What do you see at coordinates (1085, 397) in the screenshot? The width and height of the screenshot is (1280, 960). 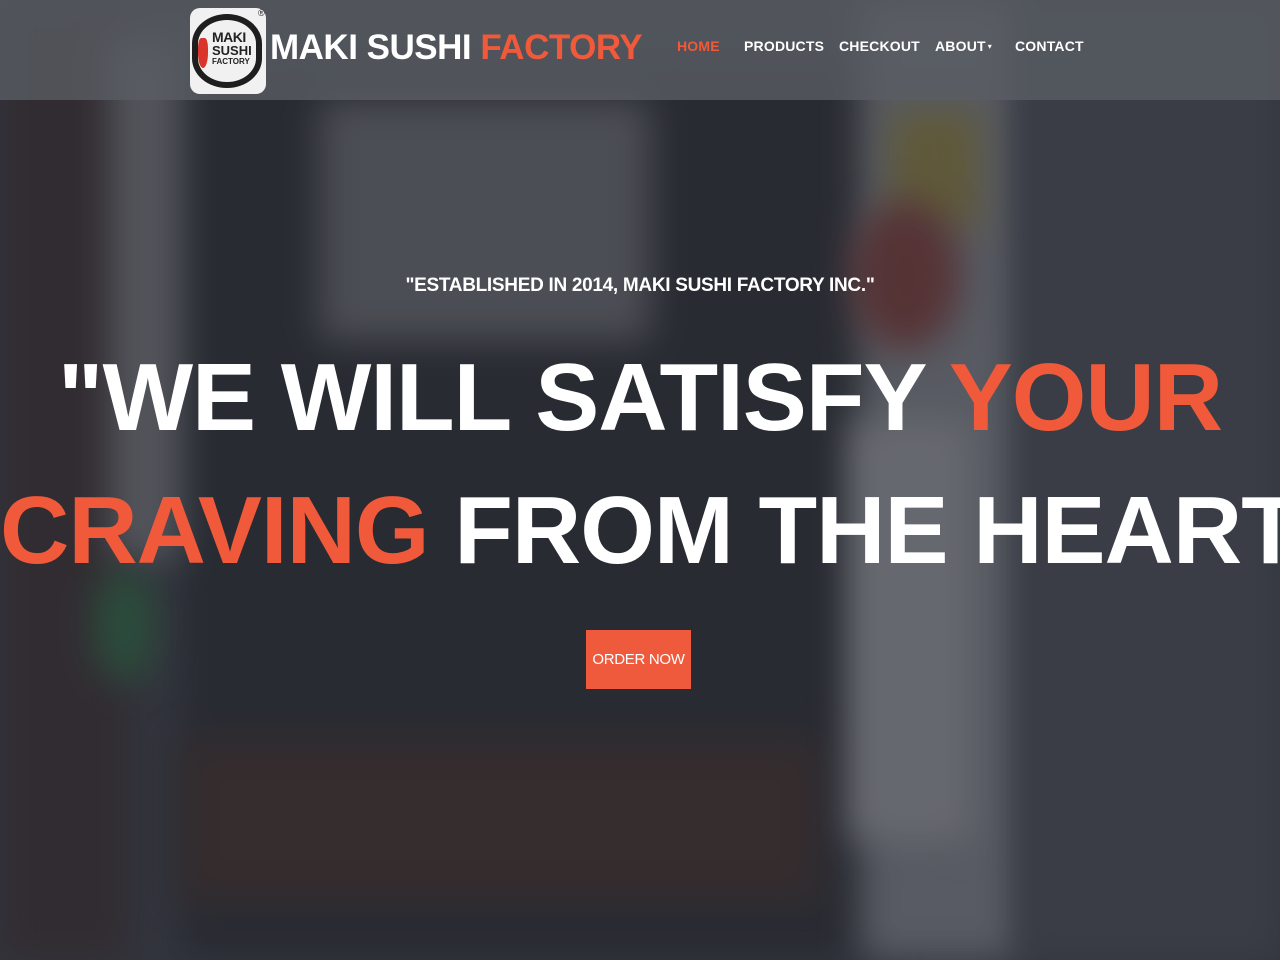 I see `headline-line1-orange: YOUR` at bounding box center [1085, 397].